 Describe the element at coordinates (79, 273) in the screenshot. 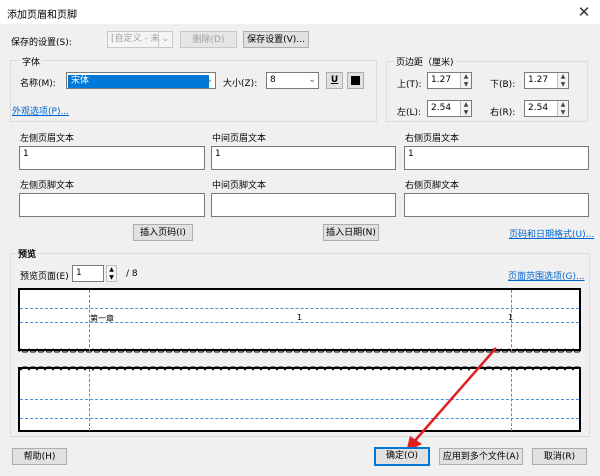

I see `preview-page-value: 1` at that location.